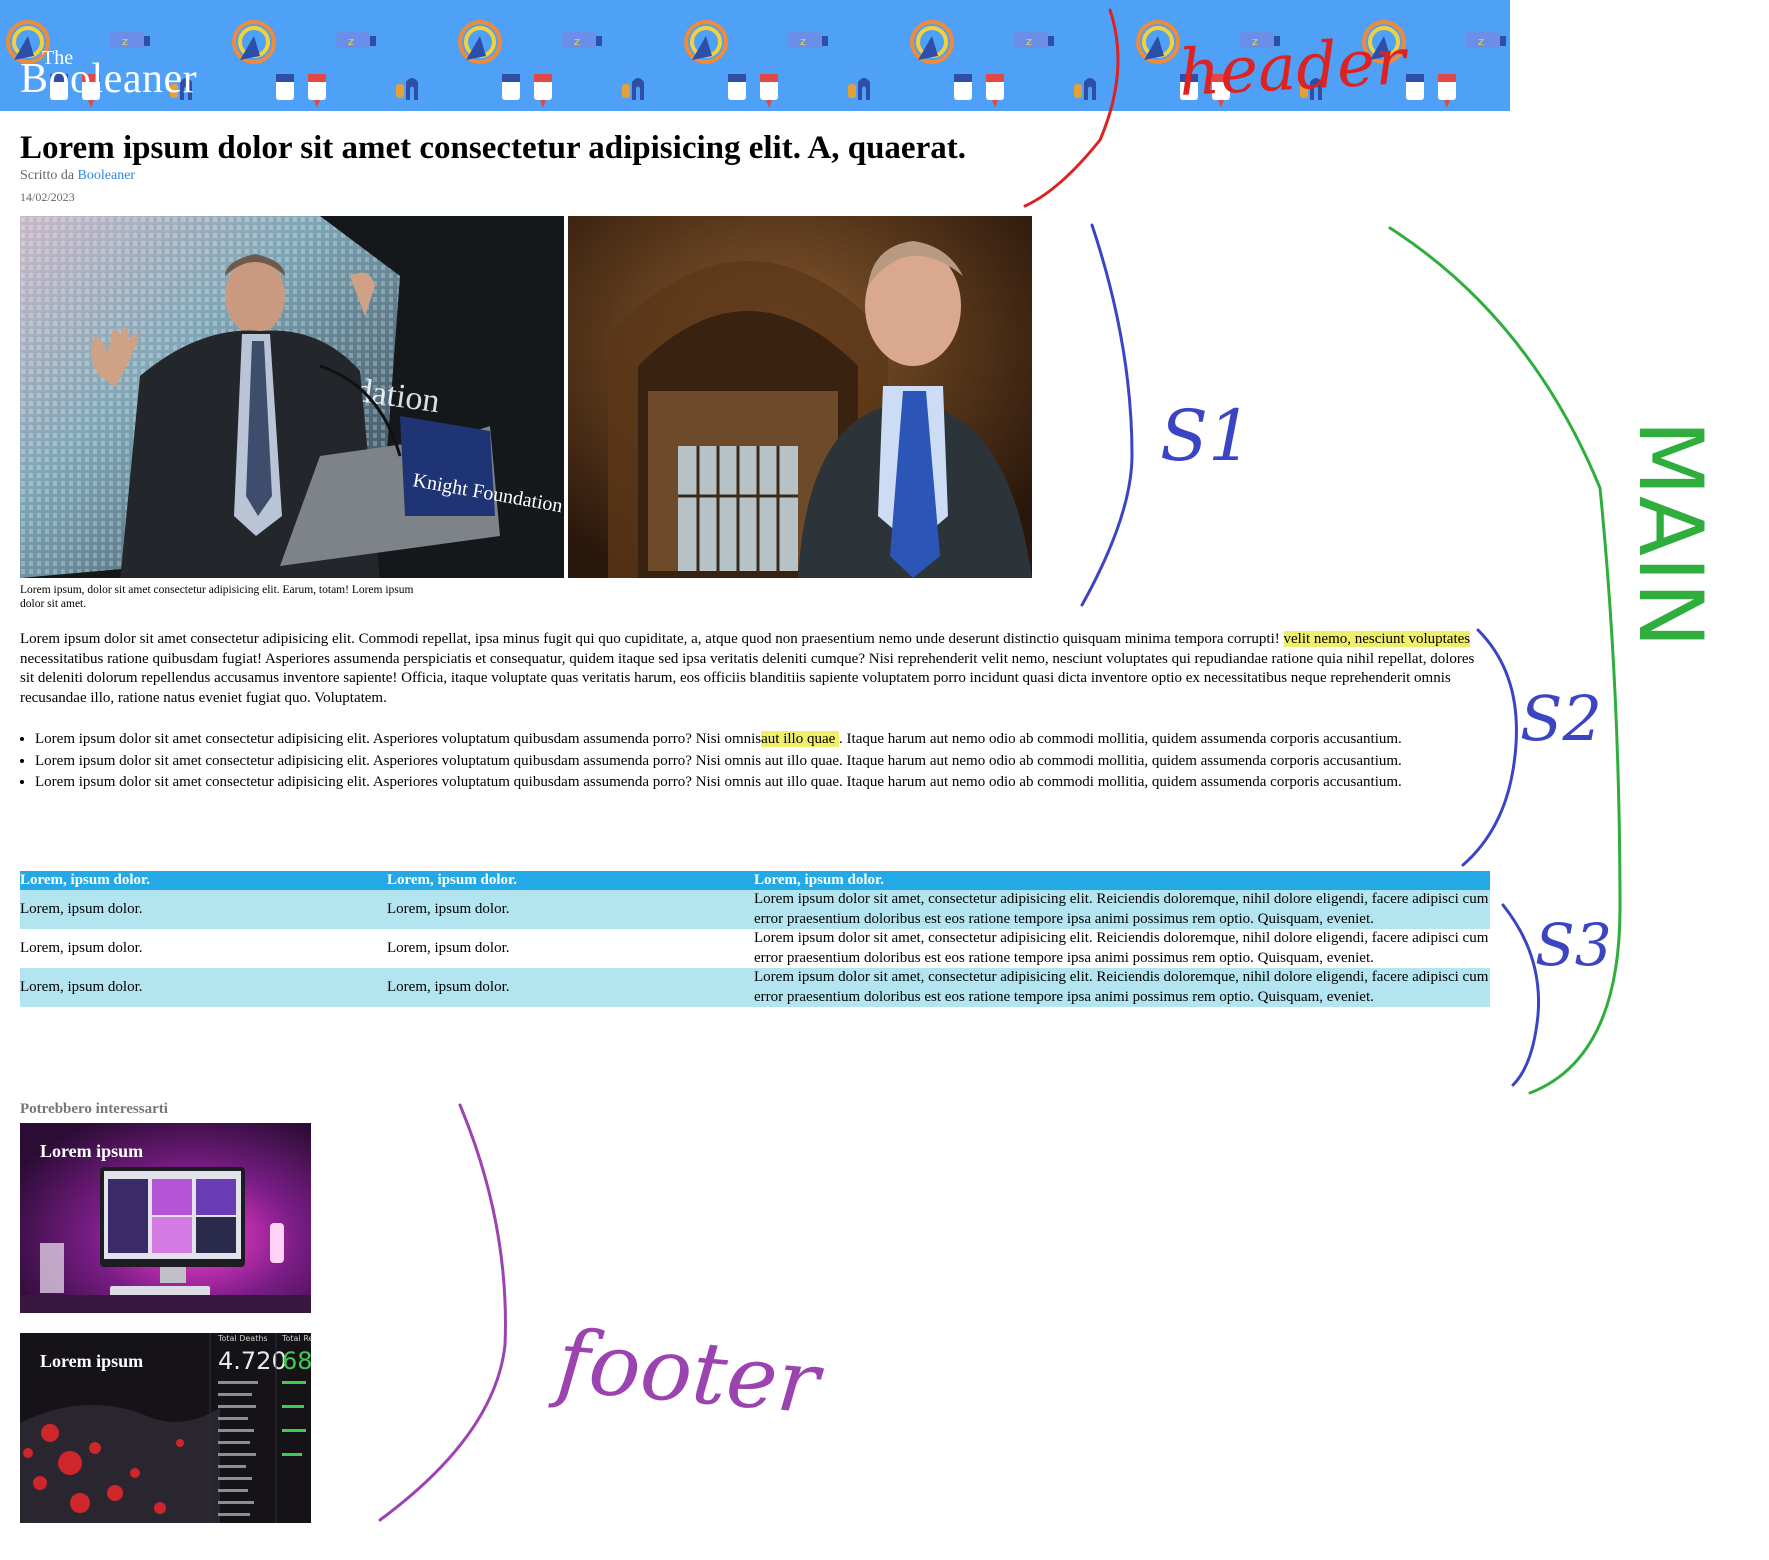 The image size is (1769, 1560). Describe the element at coordinates (47, 197) in the screenshot. I see `publish-date: 14/02/2023` at that location.